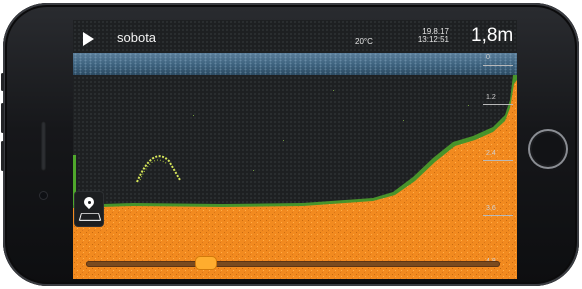 The width and height of the screenshot is (582, 289). What do you see at coordinates (488, 57) in the screenshot?
I see `depth-scale-label: 0` at bounding box center [488, 57].